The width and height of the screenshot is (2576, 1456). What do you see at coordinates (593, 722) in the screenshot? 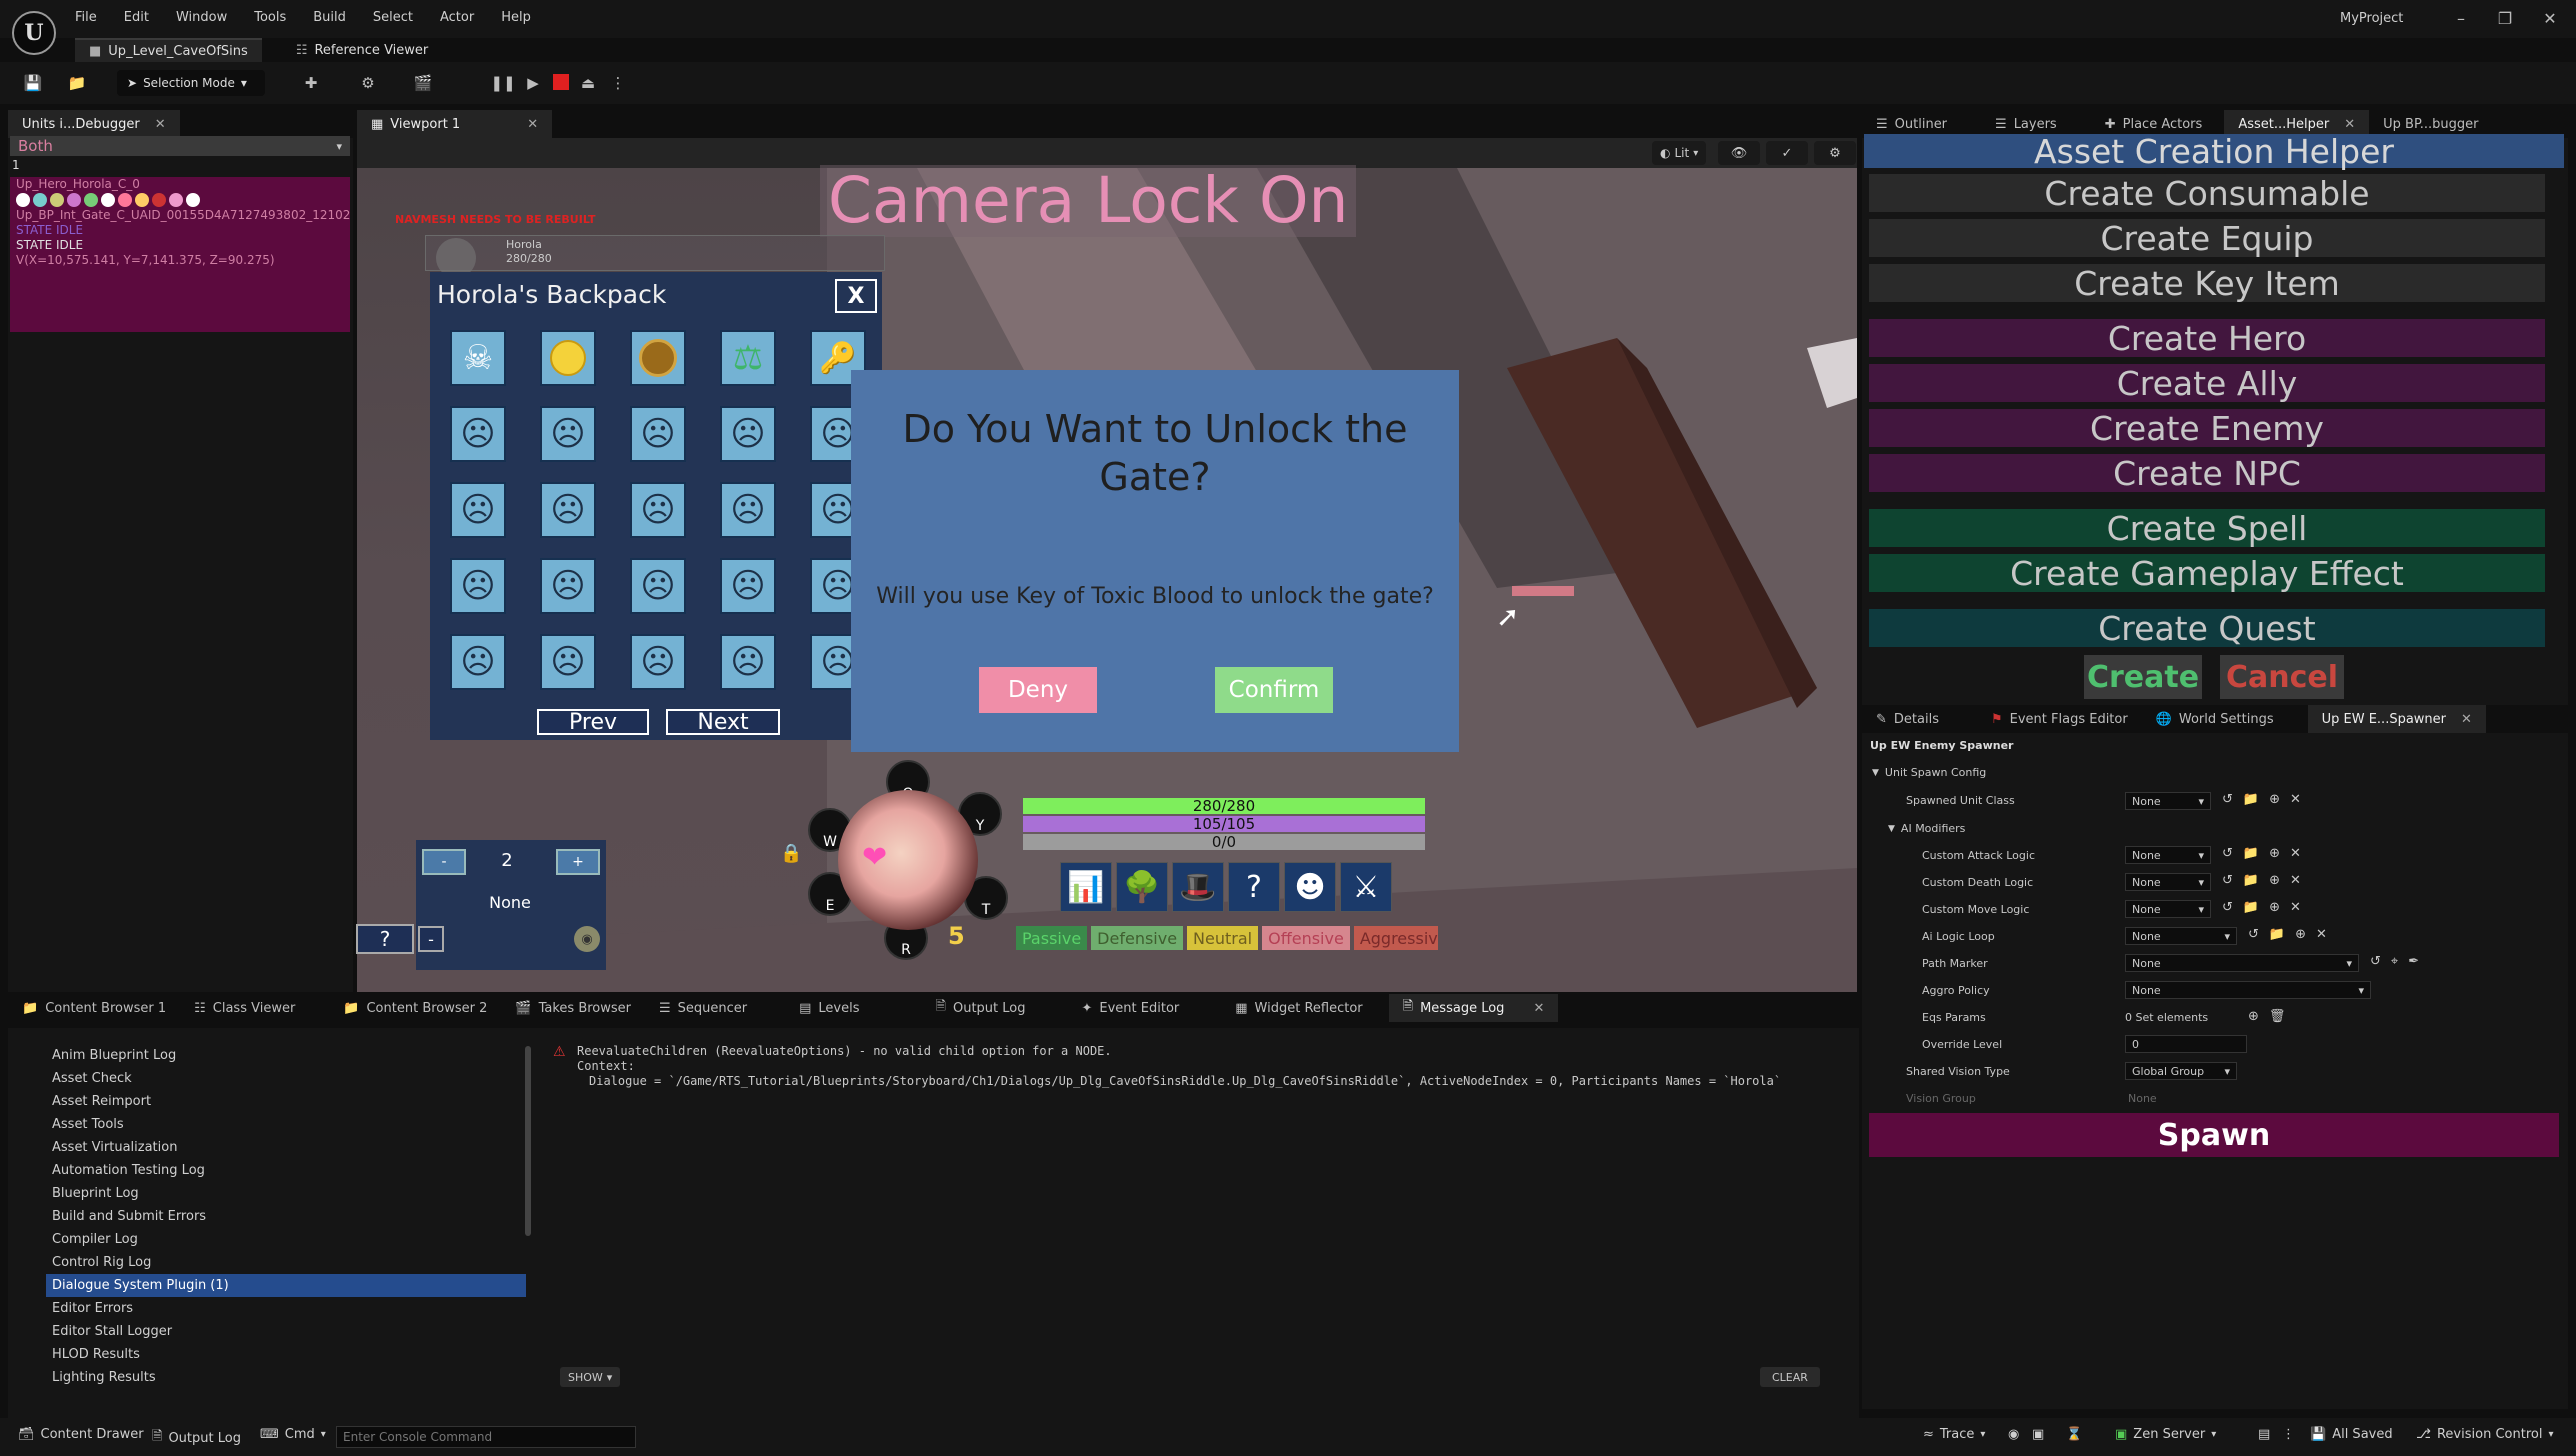
I see `prev-page-button: Prev` at bounding box center [593, 722].